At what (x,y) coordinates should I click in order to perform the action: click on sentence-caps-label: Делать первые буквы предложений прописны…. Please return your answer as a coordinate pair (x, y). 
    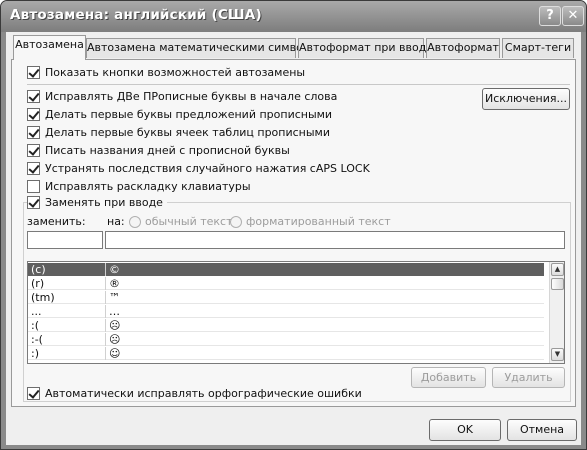
    Looking at the image, I should click on (189, 114).